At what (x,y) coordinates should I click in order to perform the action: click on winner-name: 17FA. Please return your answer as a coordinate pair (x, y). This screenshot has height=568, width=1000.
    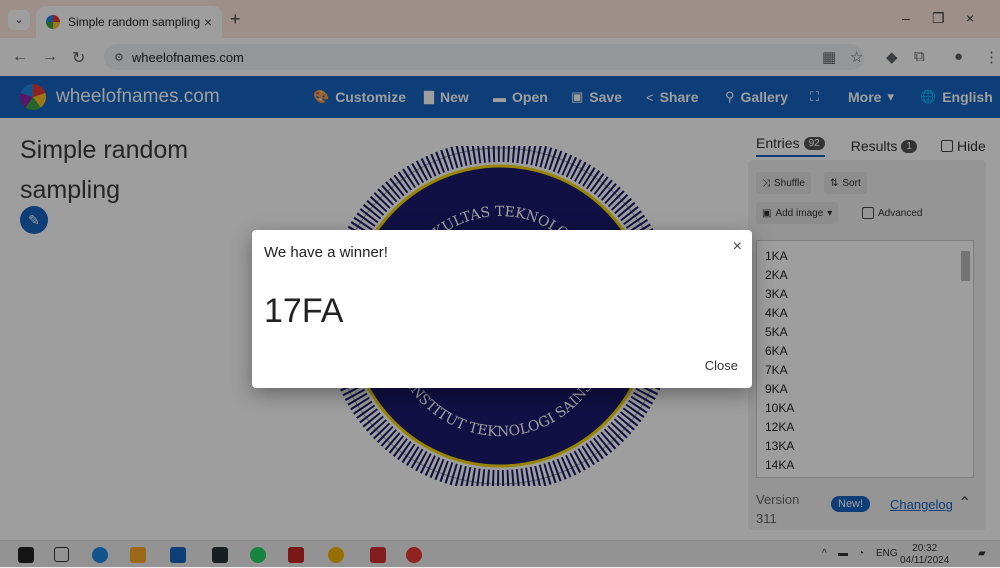
    Looking at the image, I should click on (304, 311).